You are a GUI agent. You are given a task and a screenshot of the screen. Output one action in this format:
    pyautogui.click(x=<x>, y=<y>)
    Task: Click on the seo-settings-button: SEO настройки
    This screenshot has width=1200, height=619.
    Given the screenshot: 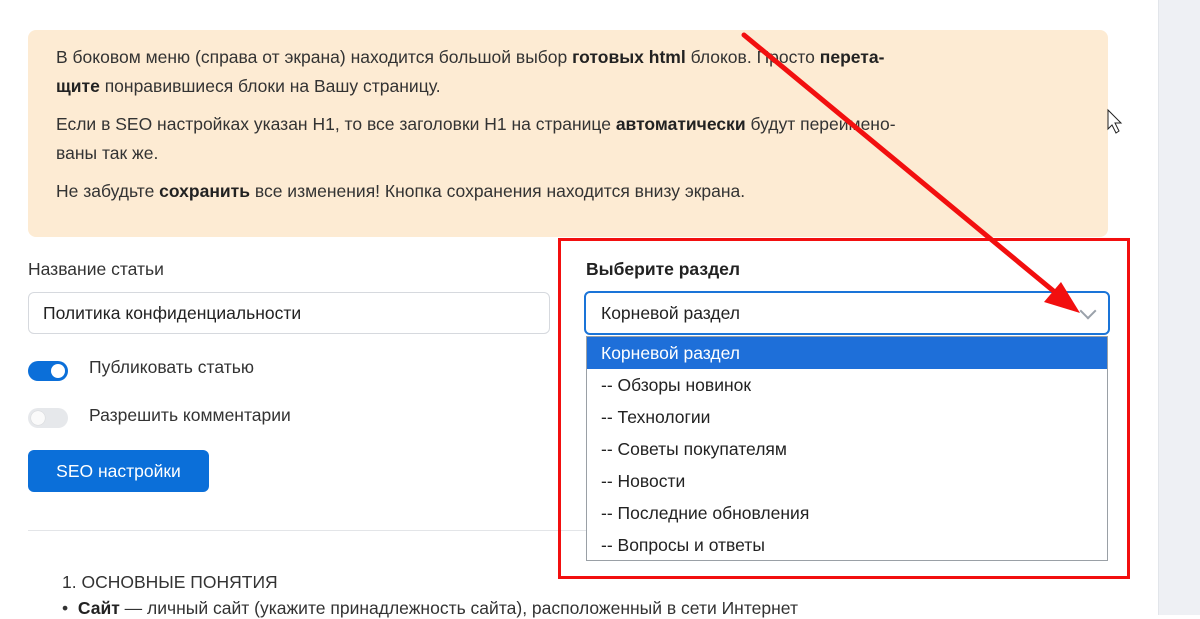 What is the action you would take?
    pyautogui.click(x=118, y=471)
    